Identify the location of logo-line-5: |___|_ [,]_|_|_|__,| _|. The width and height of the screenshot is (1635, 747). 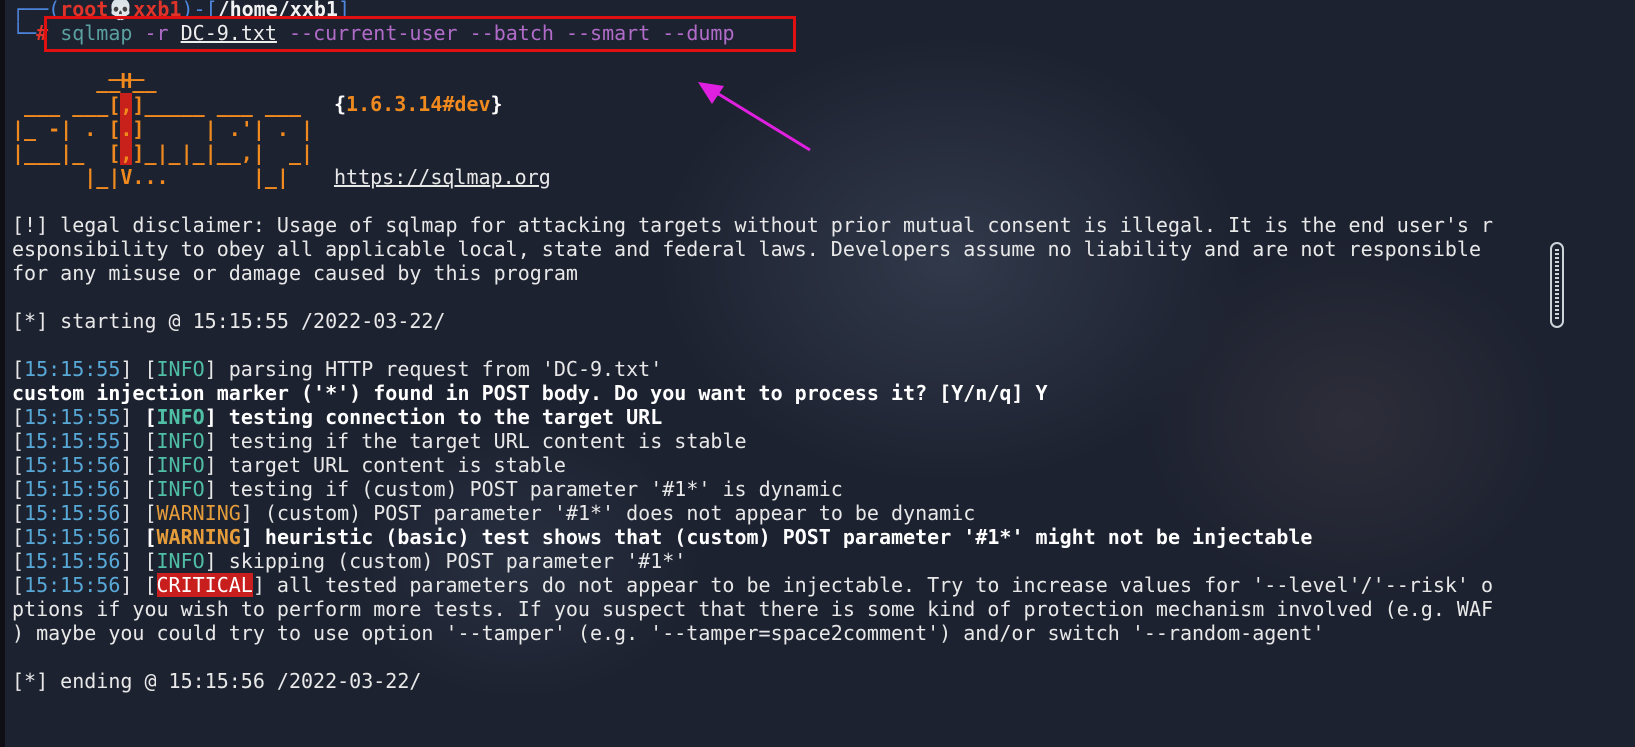
(162, 153).